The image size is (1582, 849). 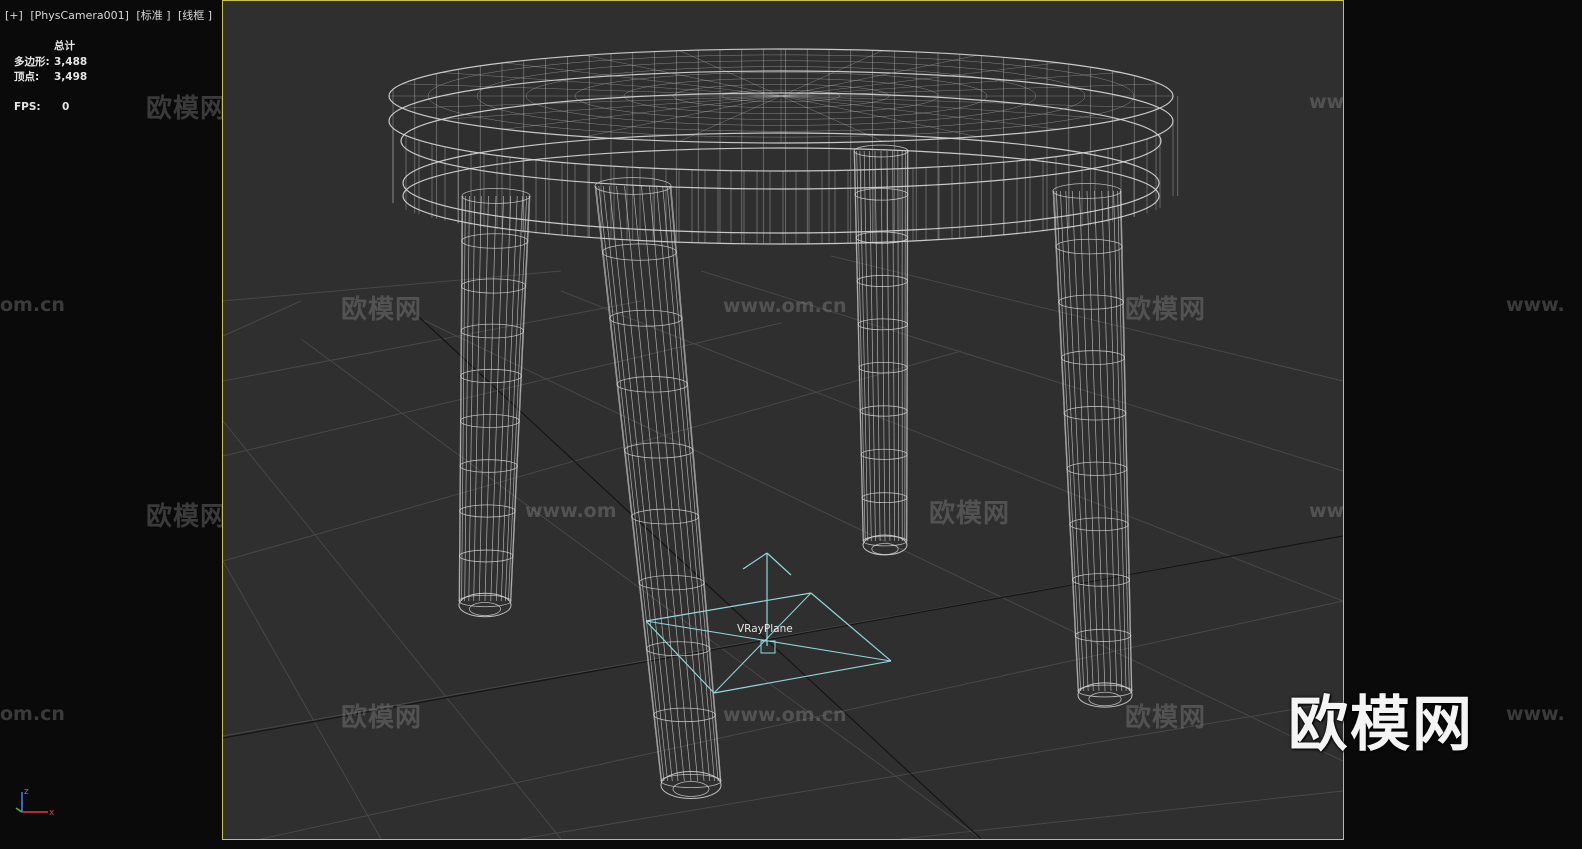 I want to click on brand-logo: 欧模网, so click(x=1381, y=725).